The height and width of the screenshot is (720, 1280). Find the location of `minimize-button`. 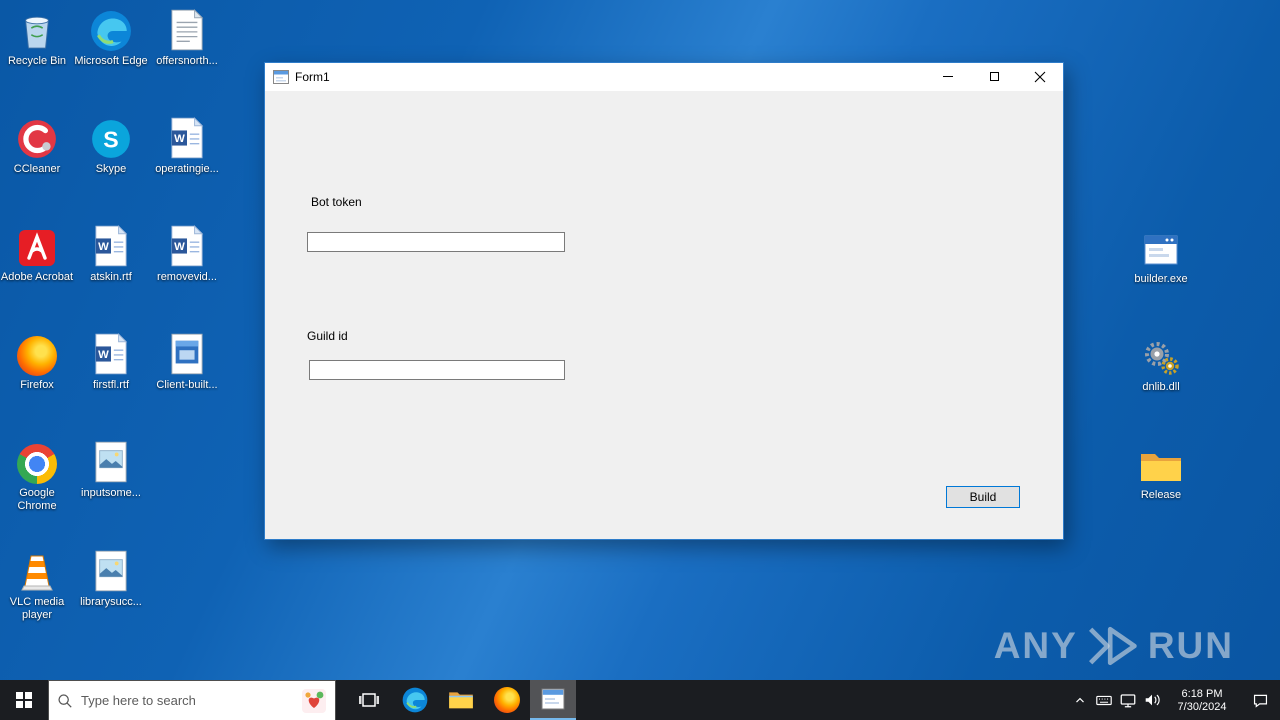

minimize-button is located at coordinates (948, 76).